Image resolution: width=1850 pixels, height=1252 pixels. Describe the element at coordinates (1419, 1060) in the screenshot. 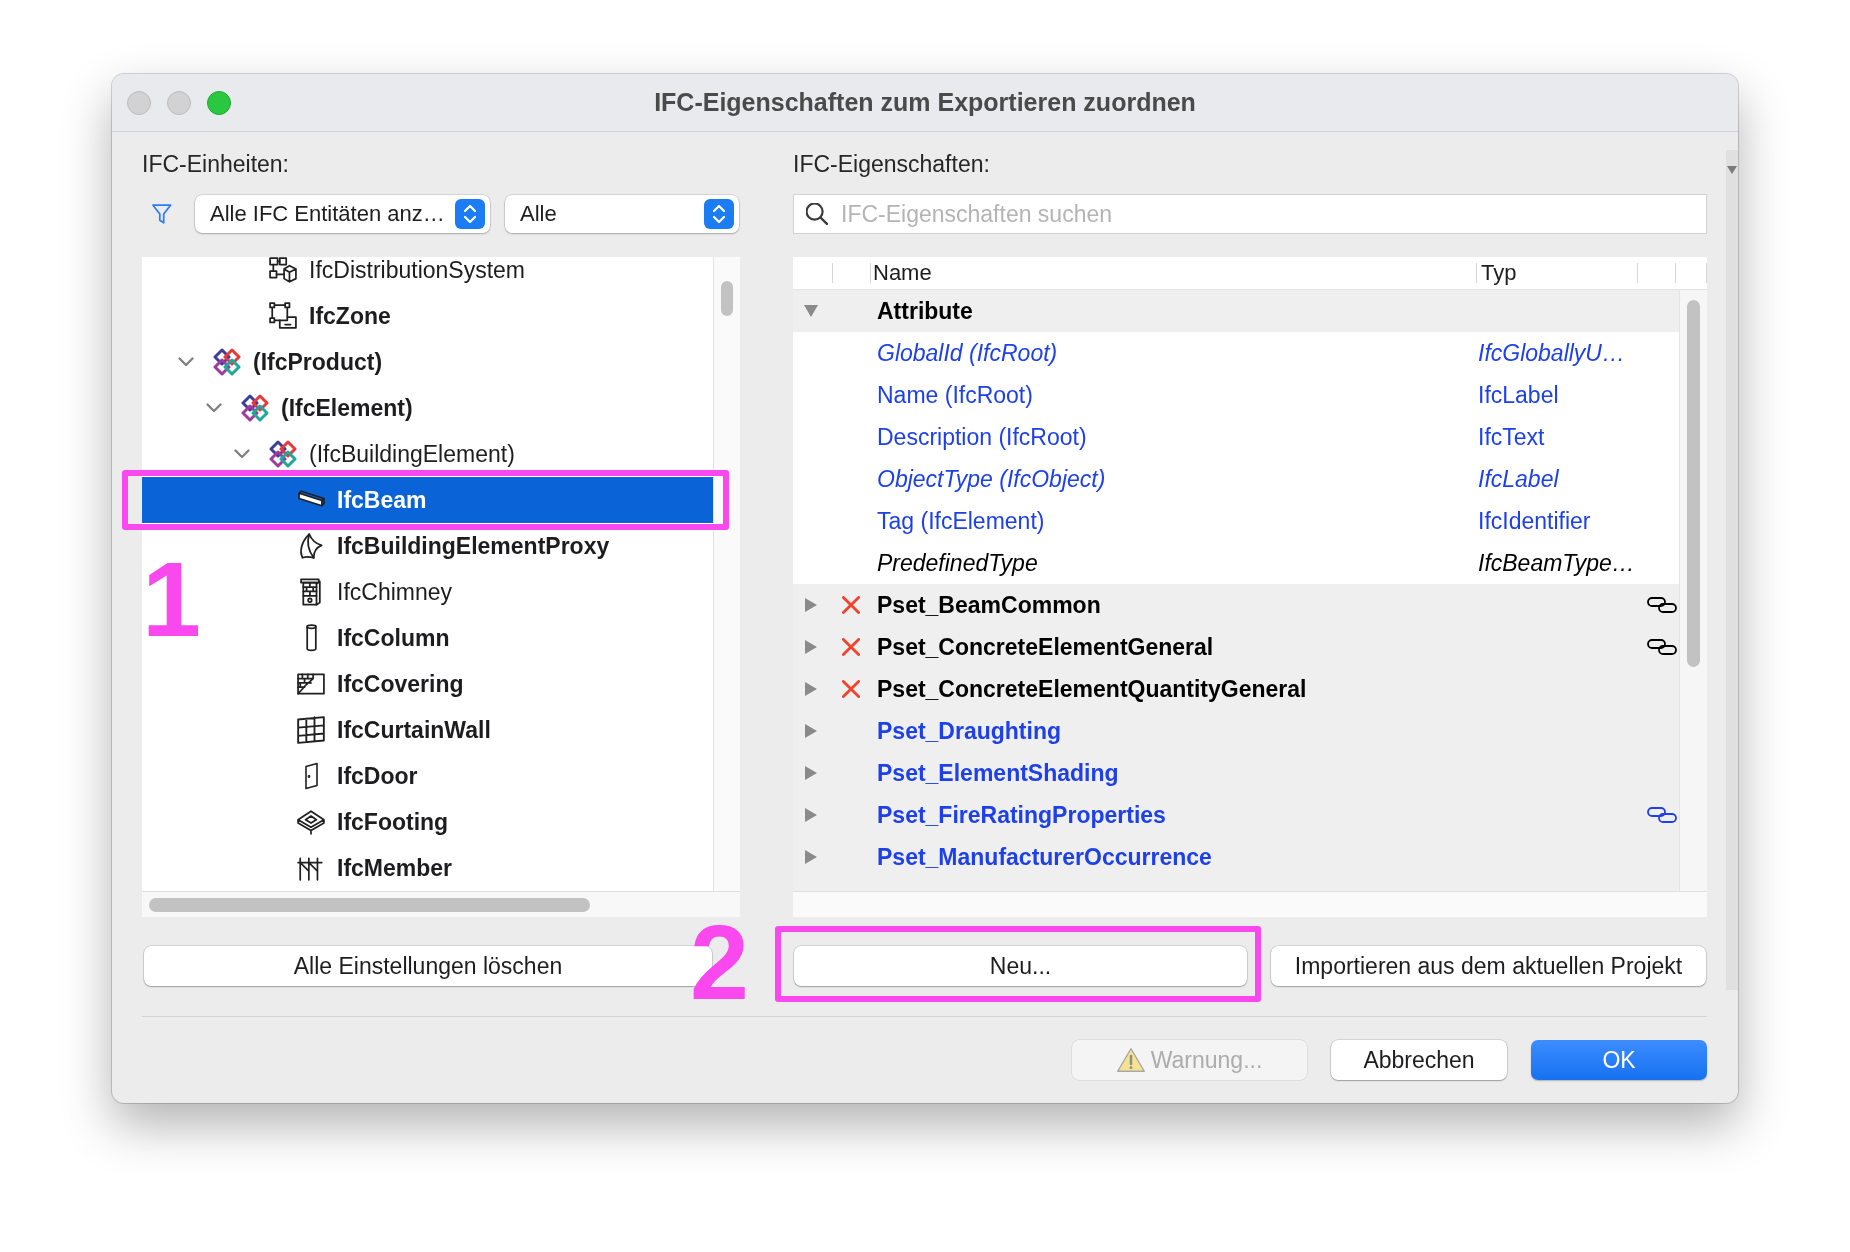

I see `cancel-button: Abbrechen` at that location.